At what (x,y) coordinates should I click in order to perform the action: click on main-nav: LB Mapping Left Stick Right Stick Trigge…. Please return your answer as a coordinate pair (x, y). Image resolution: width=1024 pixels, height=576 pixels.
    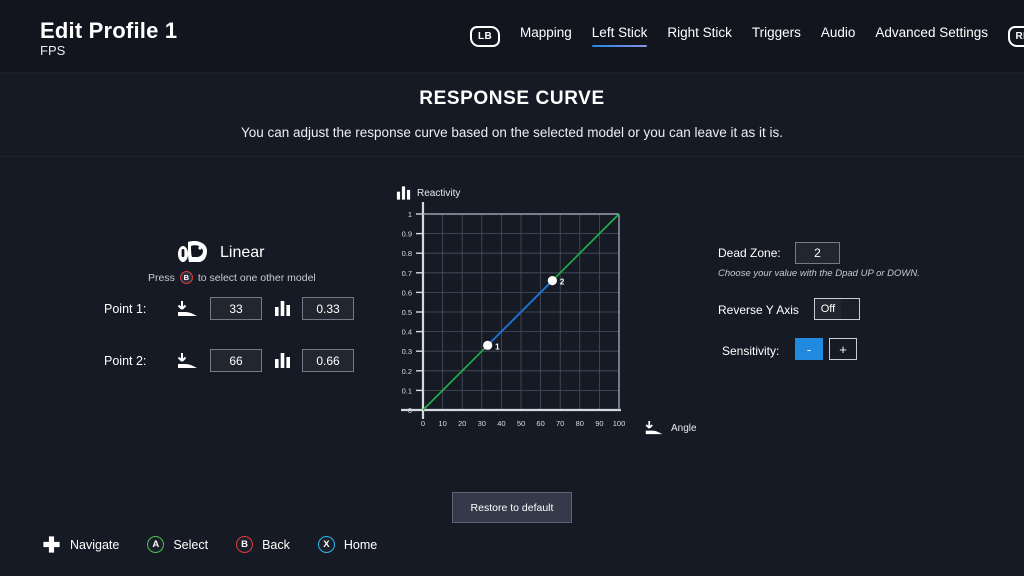
    Looking at the image, I should click on (747, 36).